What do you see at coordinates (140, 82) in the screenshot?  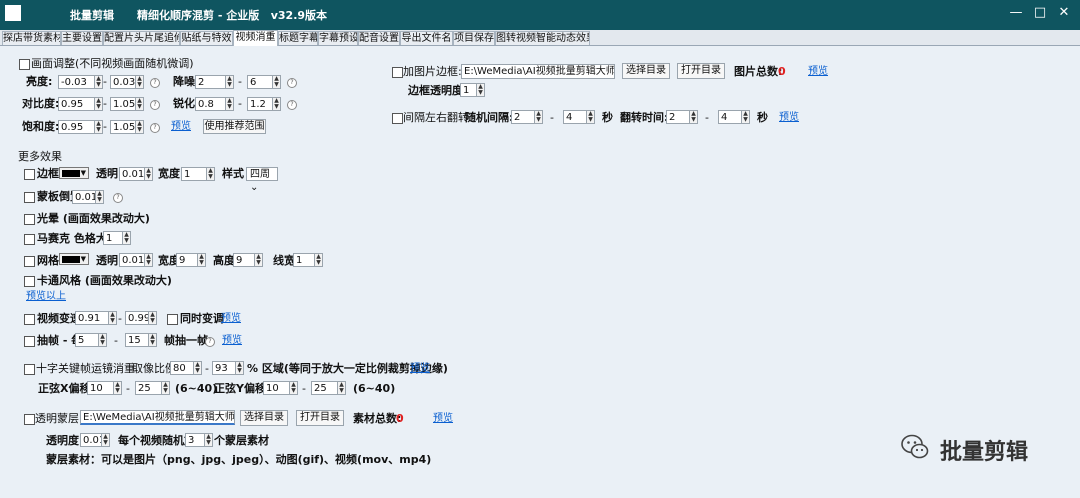 I see `brightness-max-spinner: ▲ ▼` at bounding box center [140, 82].